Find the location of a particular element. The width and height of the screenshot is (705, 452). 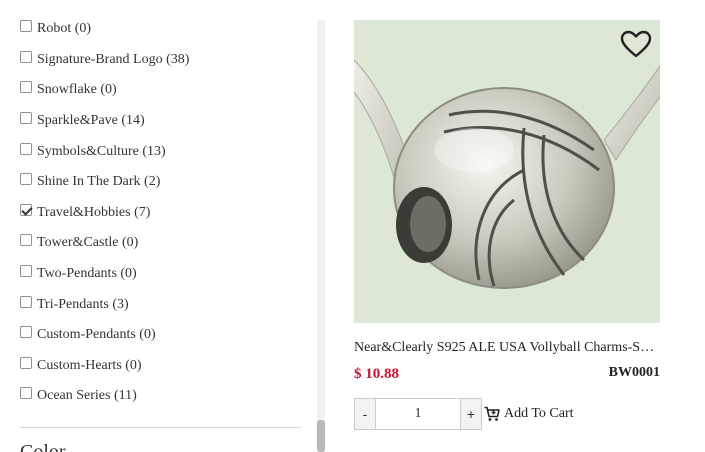

filter-label: Tri-Pendants (3) is located at coordinates (83, 304).